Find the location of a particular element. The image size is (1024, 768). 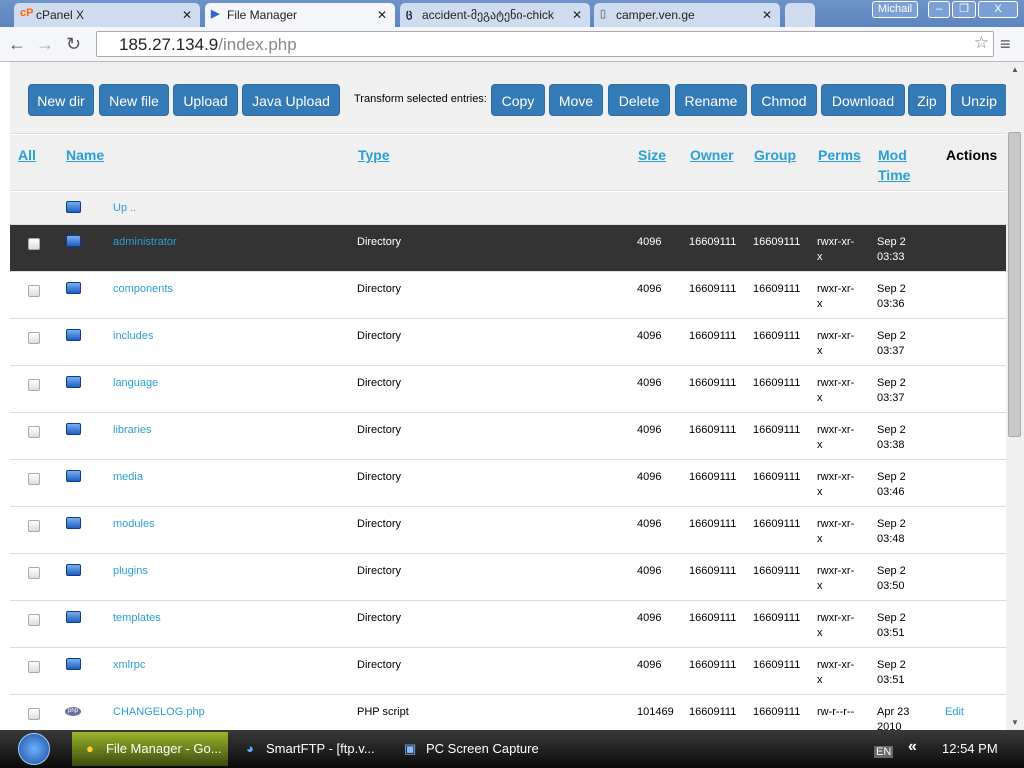

close-window-button: X is located at coordinates (998, 9).